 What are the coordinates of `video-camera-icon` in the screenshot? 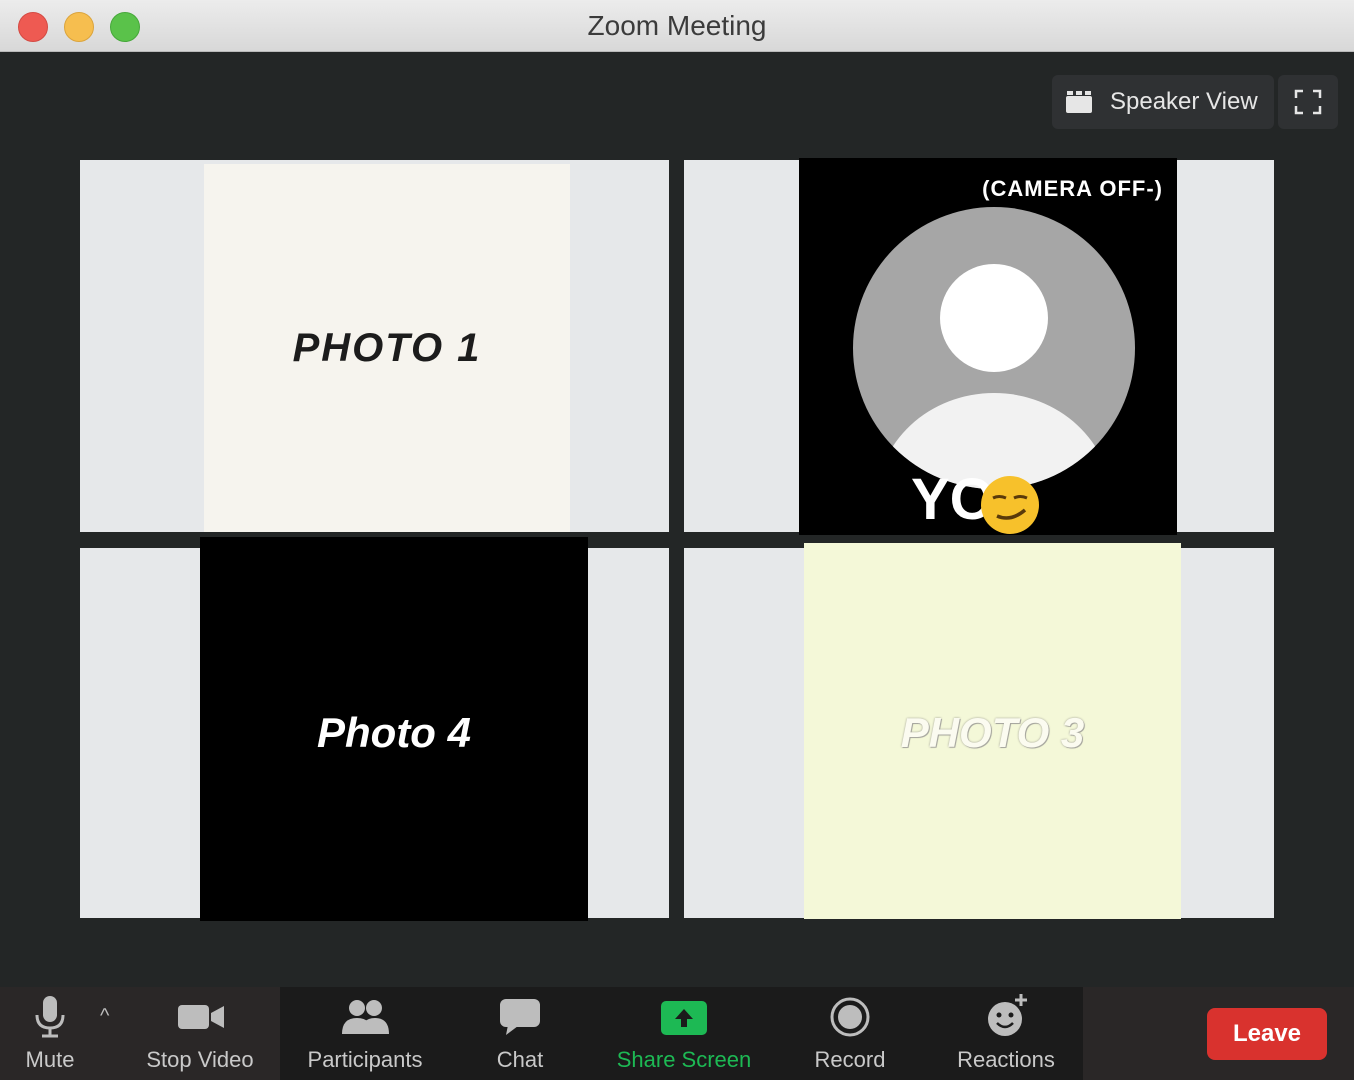 It's located at (201, 1017).